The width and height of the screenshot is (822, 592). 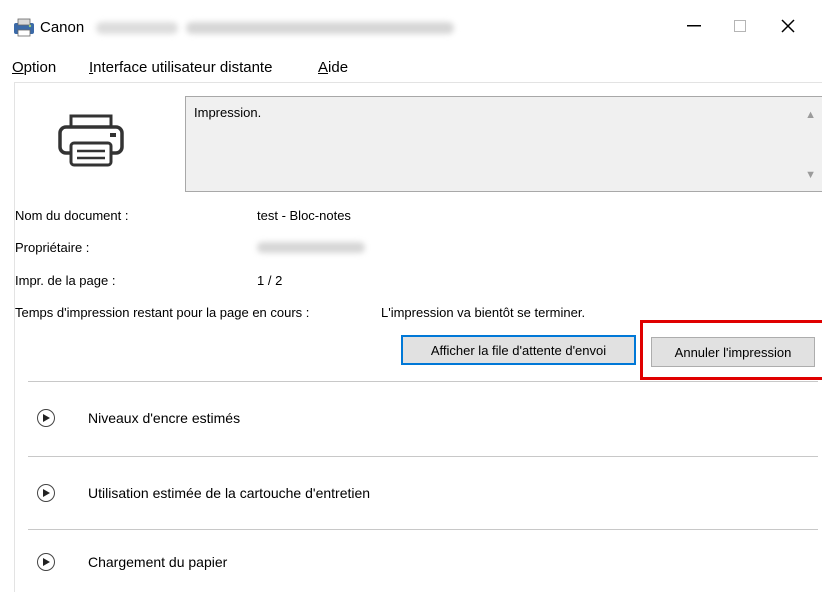 What do you see at coordinates (24, 27) in the screenshot?
I see `canon-app-icon` at bounding box center [24, 27].